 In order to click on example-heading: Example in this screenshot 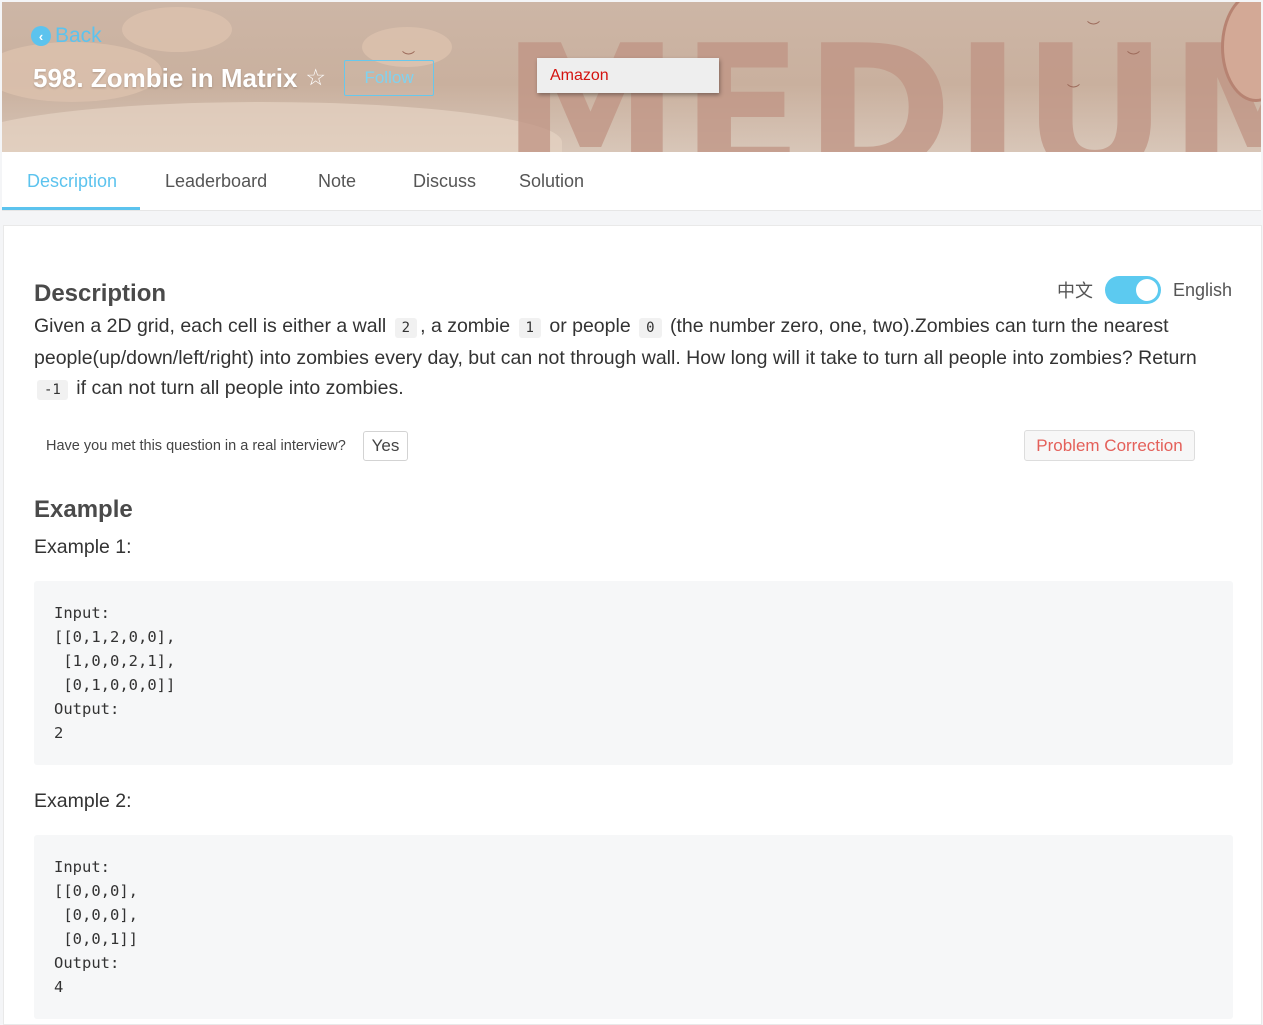, I will do `click(83, 509)`.